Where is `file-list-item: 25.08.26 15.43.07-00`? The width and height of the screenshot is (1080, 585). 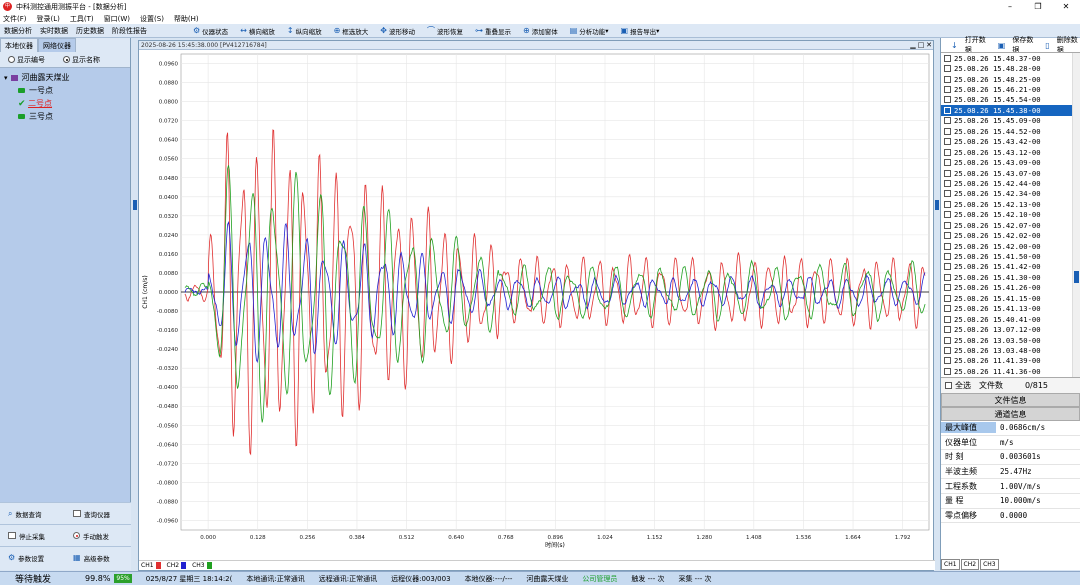
file-list-item: 25.08.26 15.43.07-00 is located at coordinates (1010, 173).